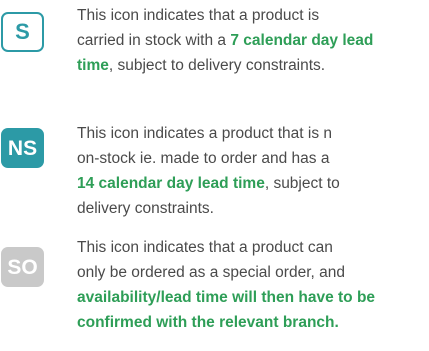 This screenshot has height=351, width=429. I want to click on text-segment: , subject to, so click(302, 183).